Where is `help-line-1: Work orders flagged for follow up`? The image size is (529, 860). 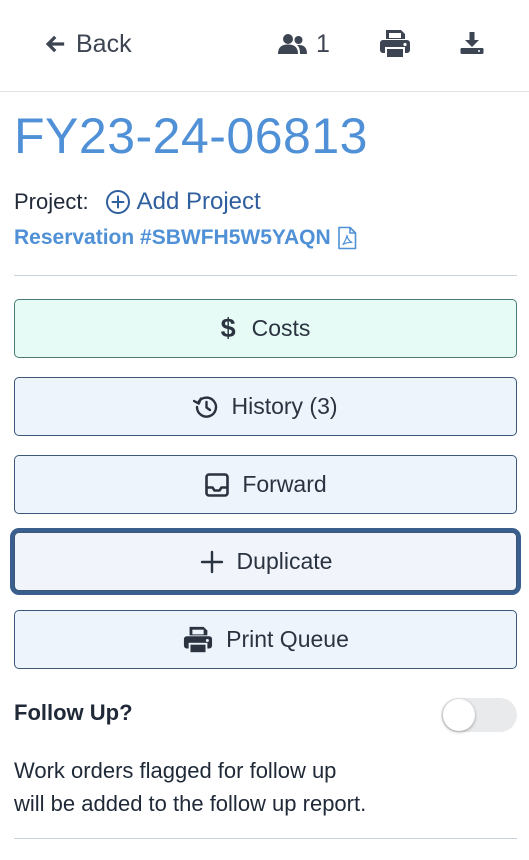 help-line-1: Work orders flagged for follow up is located at coordinates (175, 770).